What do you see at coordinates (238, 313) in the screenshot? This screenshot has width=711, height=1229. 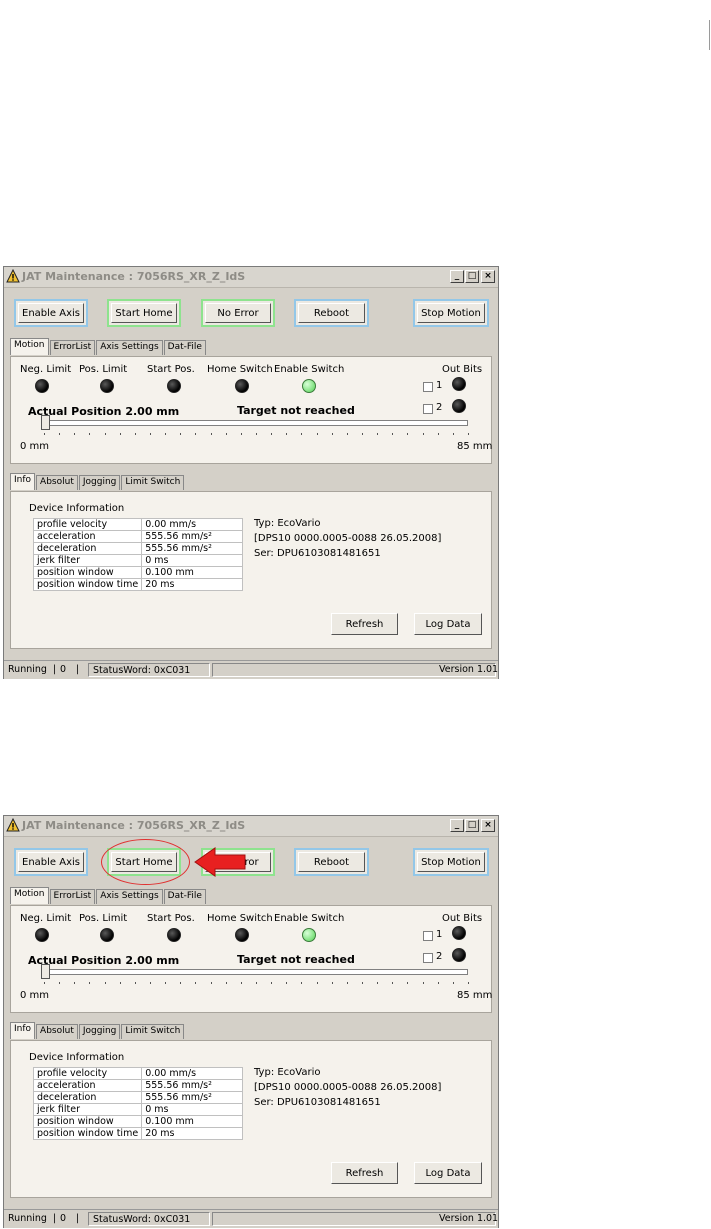 I see `no-error-button: No Error` at bounding box center [238, 313].